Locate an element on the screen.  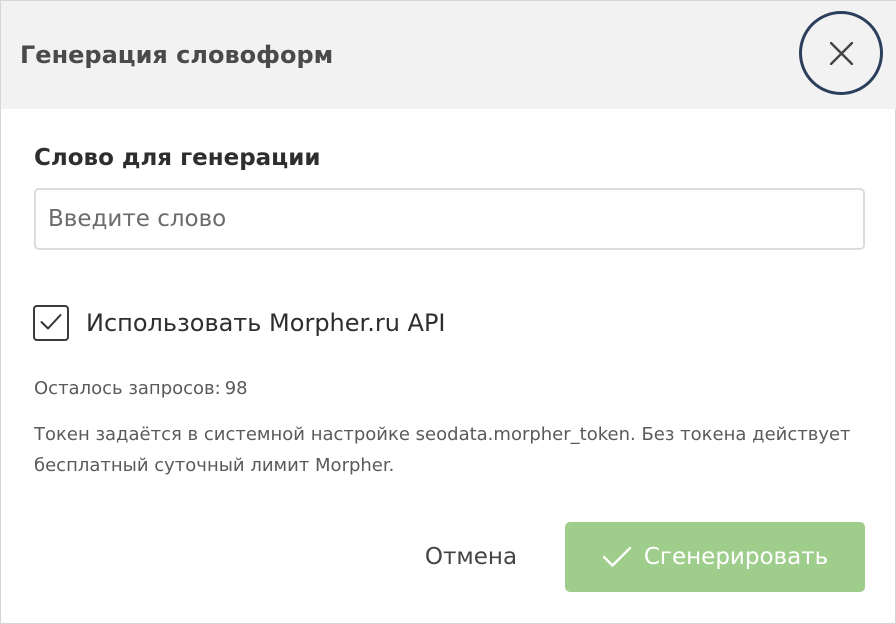
use-api-option: Использовать Morpher.ru API is located at coordinates (239, 323).